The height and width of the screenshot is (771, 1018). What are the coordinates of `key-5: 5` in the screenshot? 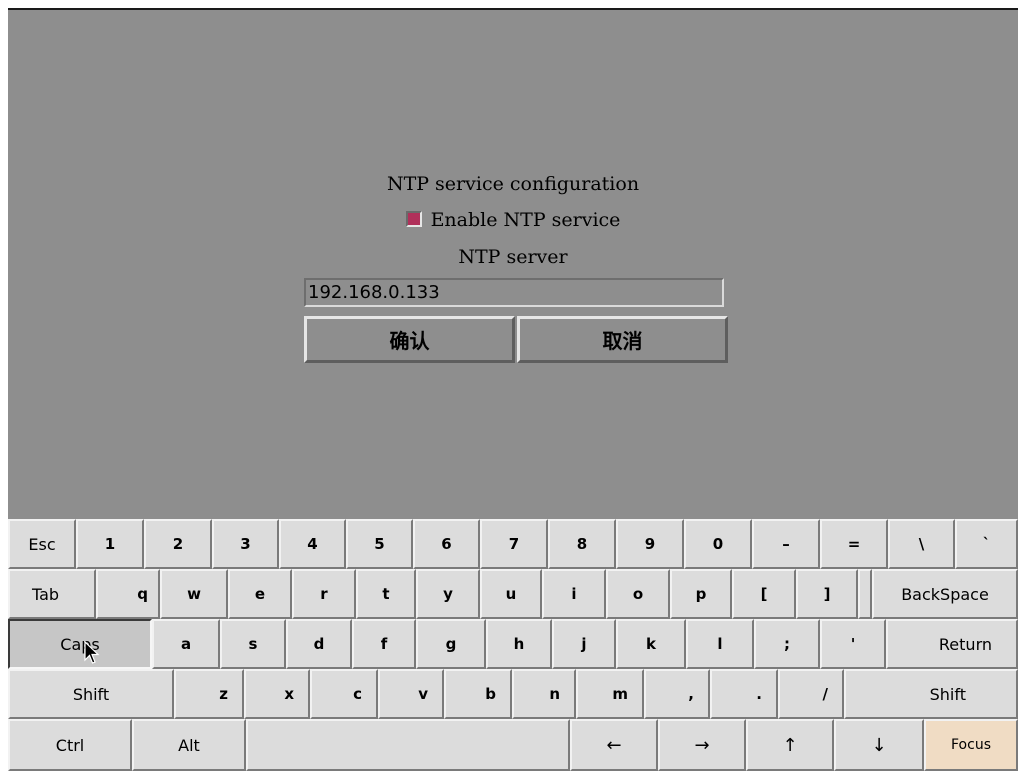 It's located at (379, 544).